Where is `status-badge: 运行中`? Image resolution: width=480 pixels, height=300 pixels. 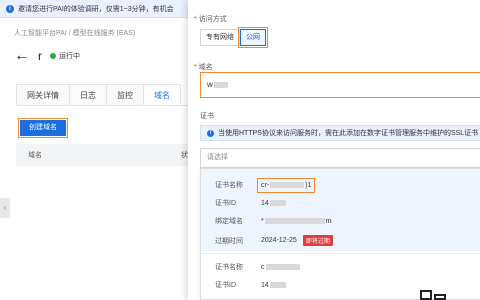
status-badge: 运行中 is located at coordinates (65, 56).